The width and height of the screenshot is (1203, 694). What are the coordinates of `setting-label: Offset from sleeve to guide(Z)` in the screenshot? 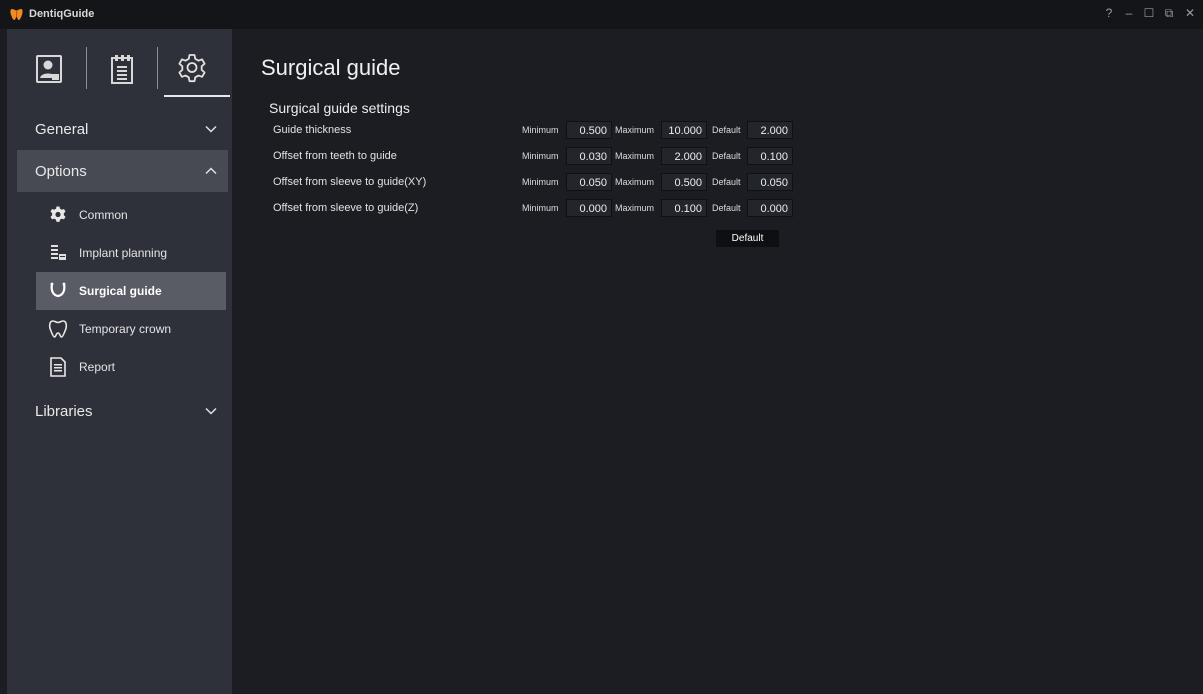 It's located at (346, 208).